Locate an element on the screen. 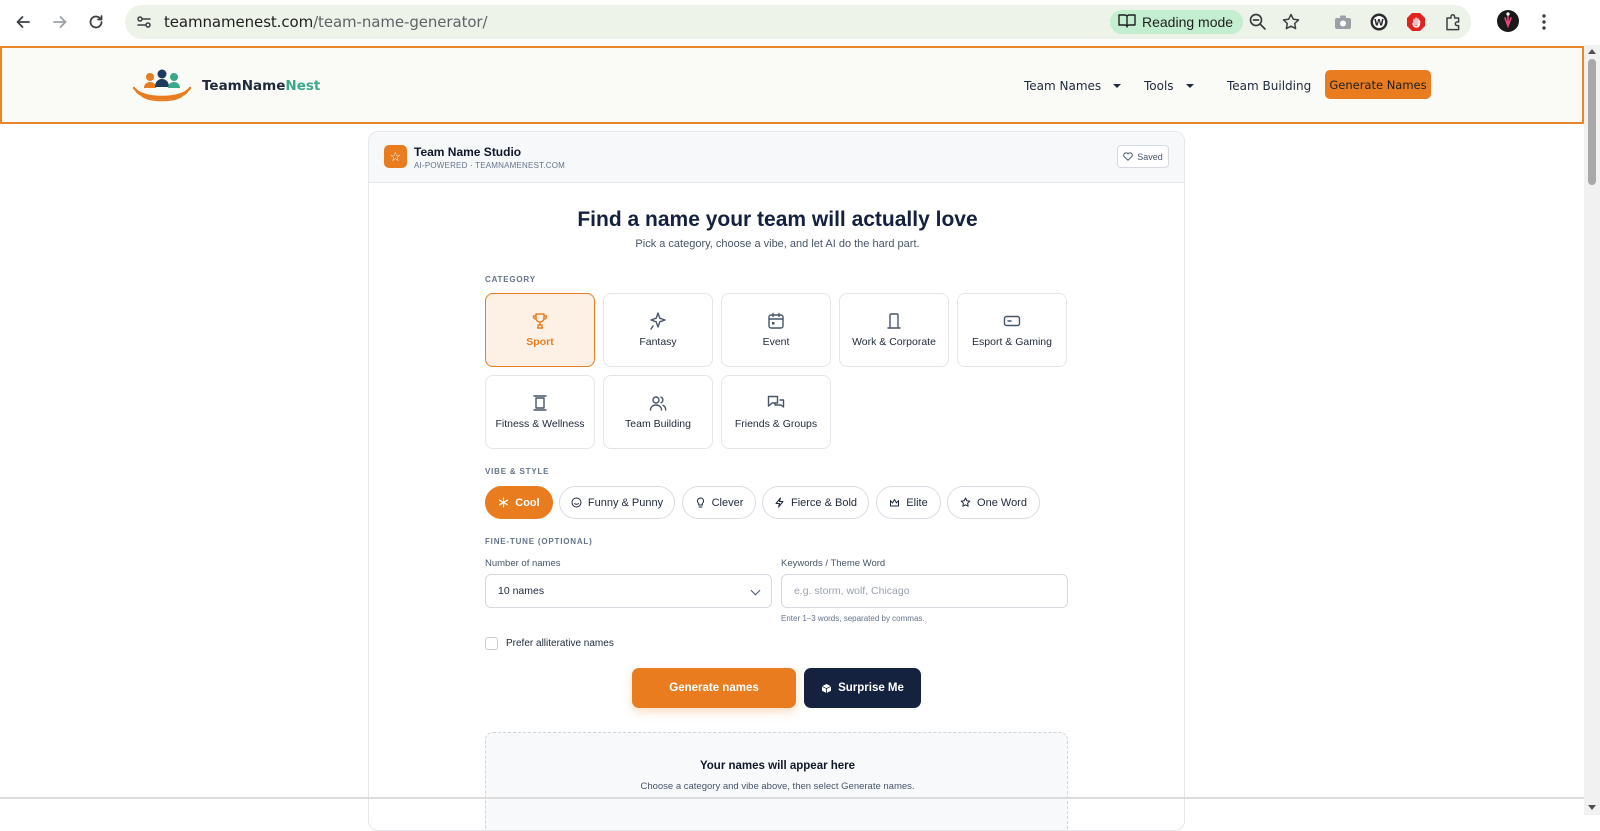  vibe-label-text: One Word is located at coordinates (1002, 502).